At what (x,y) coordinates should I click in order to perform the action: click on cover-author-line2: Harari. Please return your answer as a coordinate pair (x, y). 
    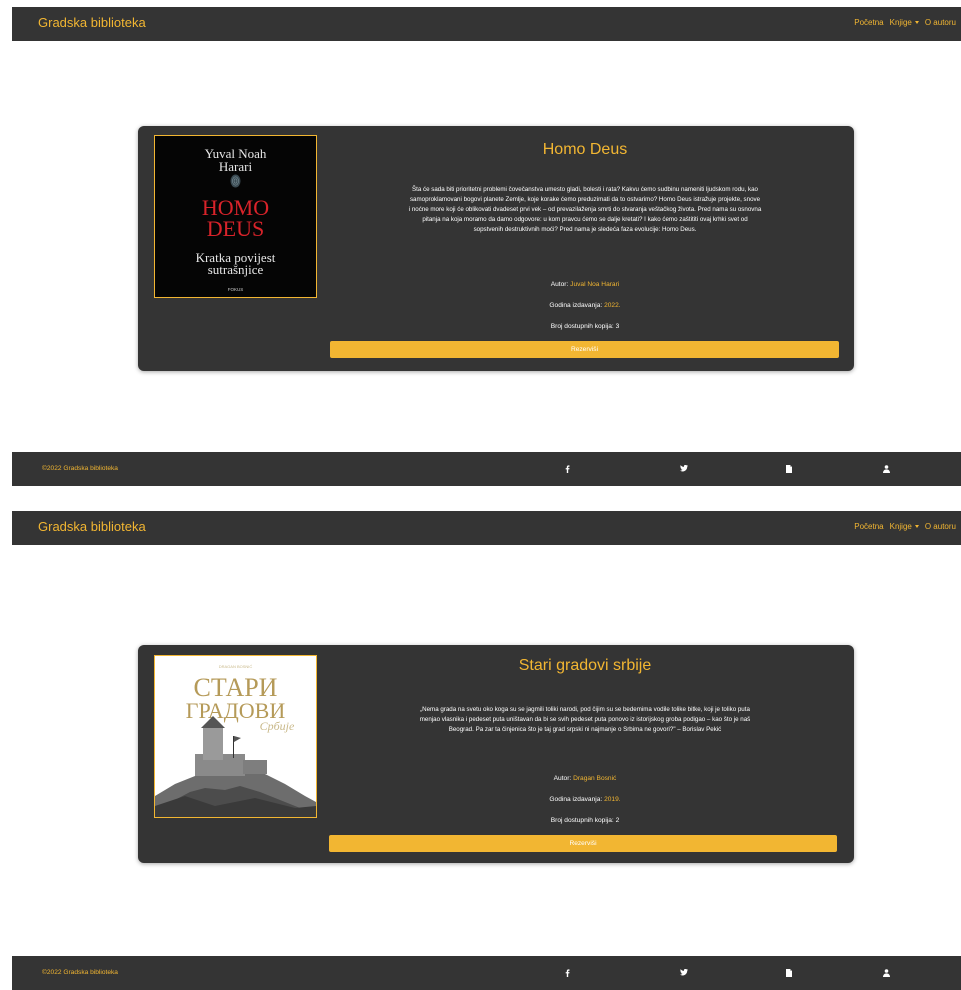
    Looking at the image, I should click on (236, 166).